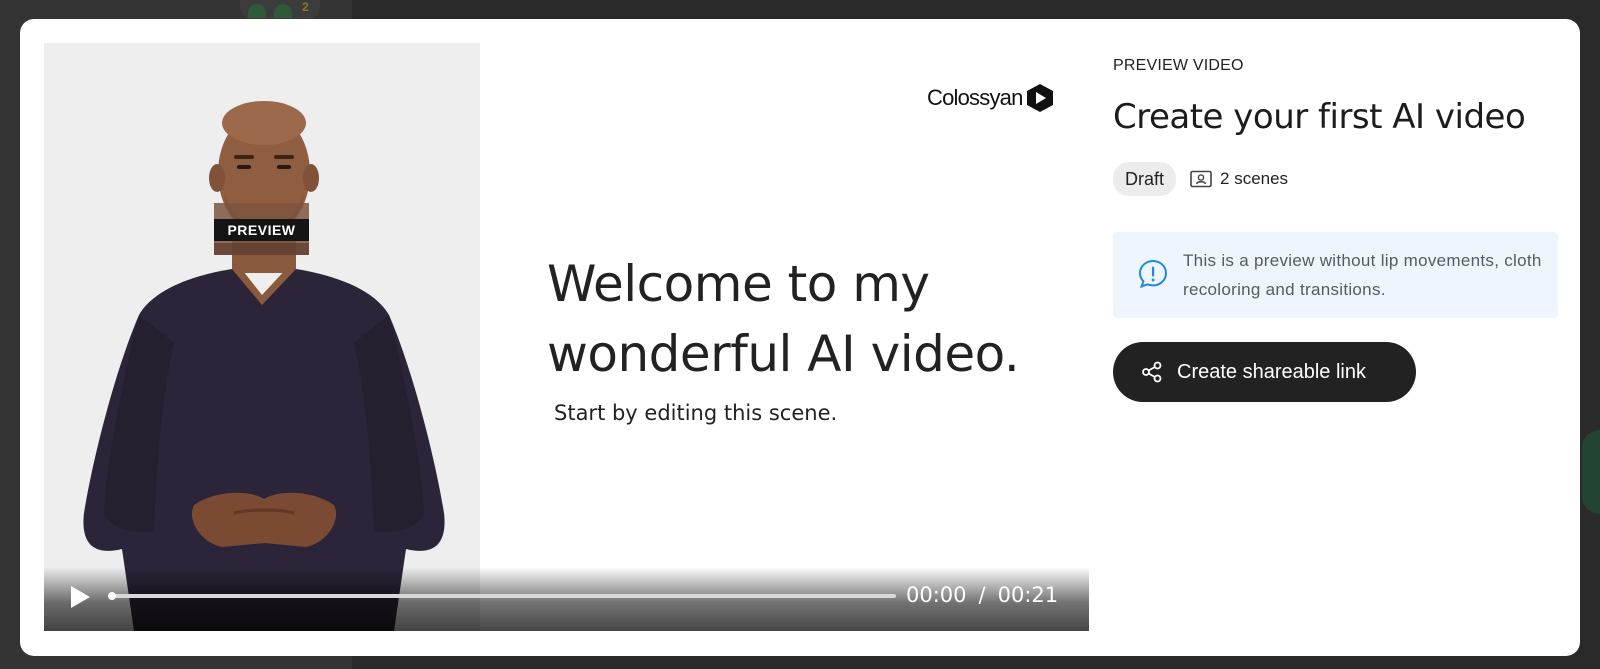  Describe the element at coordinates (783, 319) in the screenshot. I see `slide-title: Welcome to my wonderful AI video.` at that location.